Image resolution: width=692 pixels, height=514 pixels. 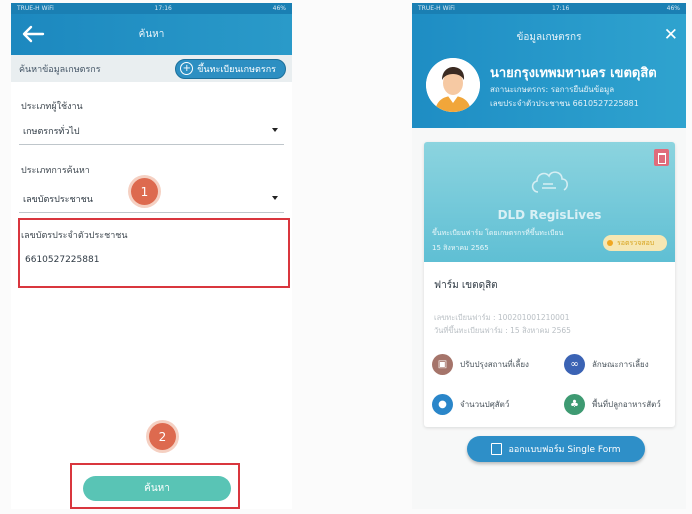 What do you see at coordinates (671, 35) in the screenshot?
I see `close-icon: ✕` at bounding box center [671, 35].